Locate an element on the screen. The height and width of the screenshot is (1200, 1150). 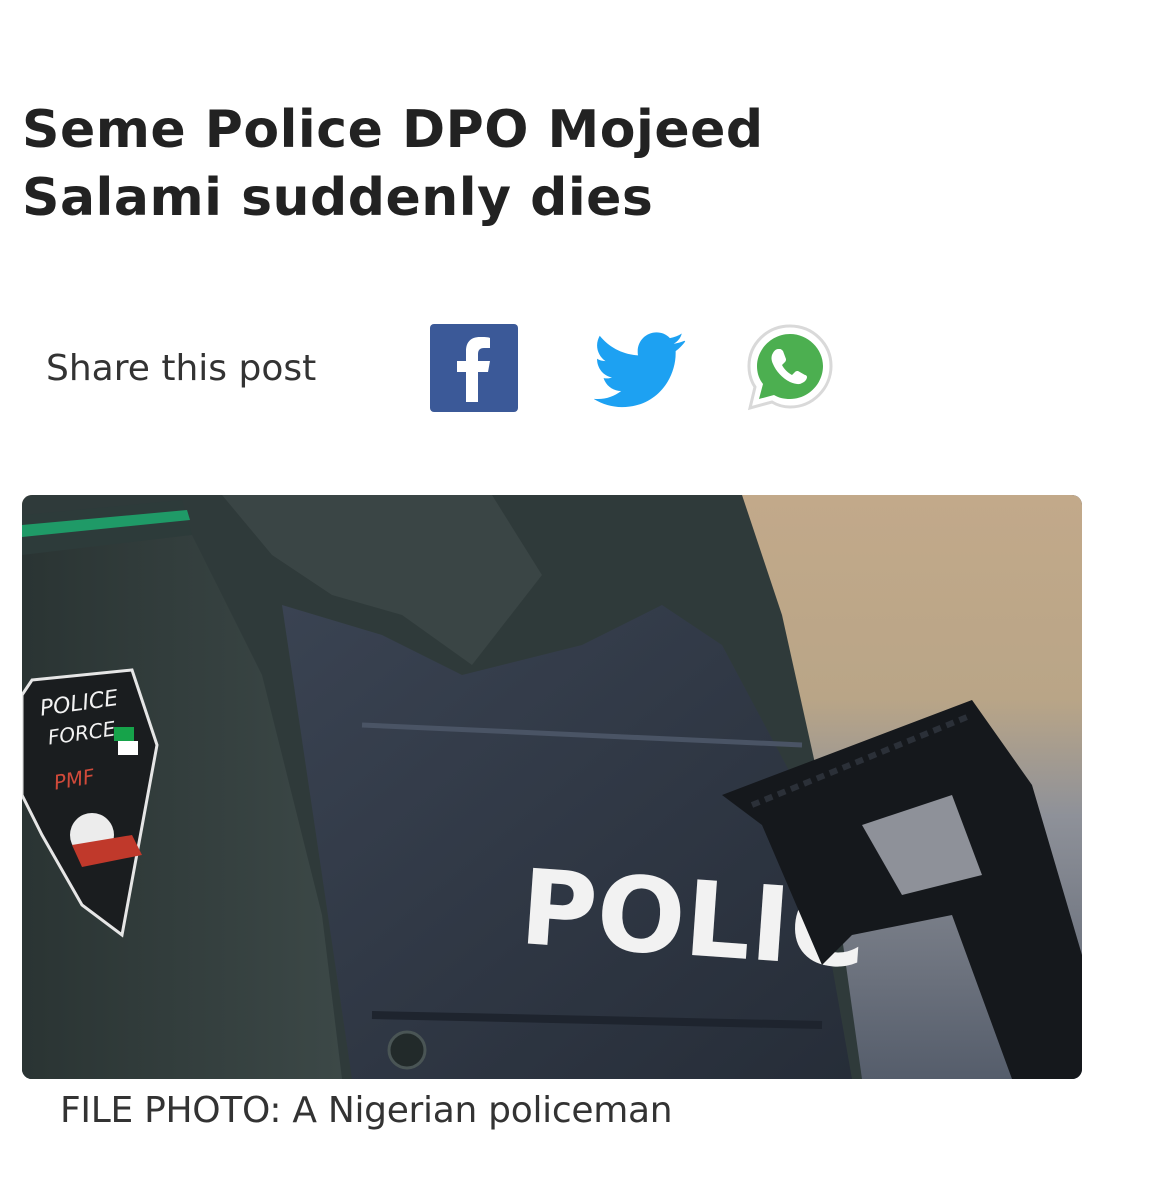
share-bar: Share this post is located at coordinates (442, 368).